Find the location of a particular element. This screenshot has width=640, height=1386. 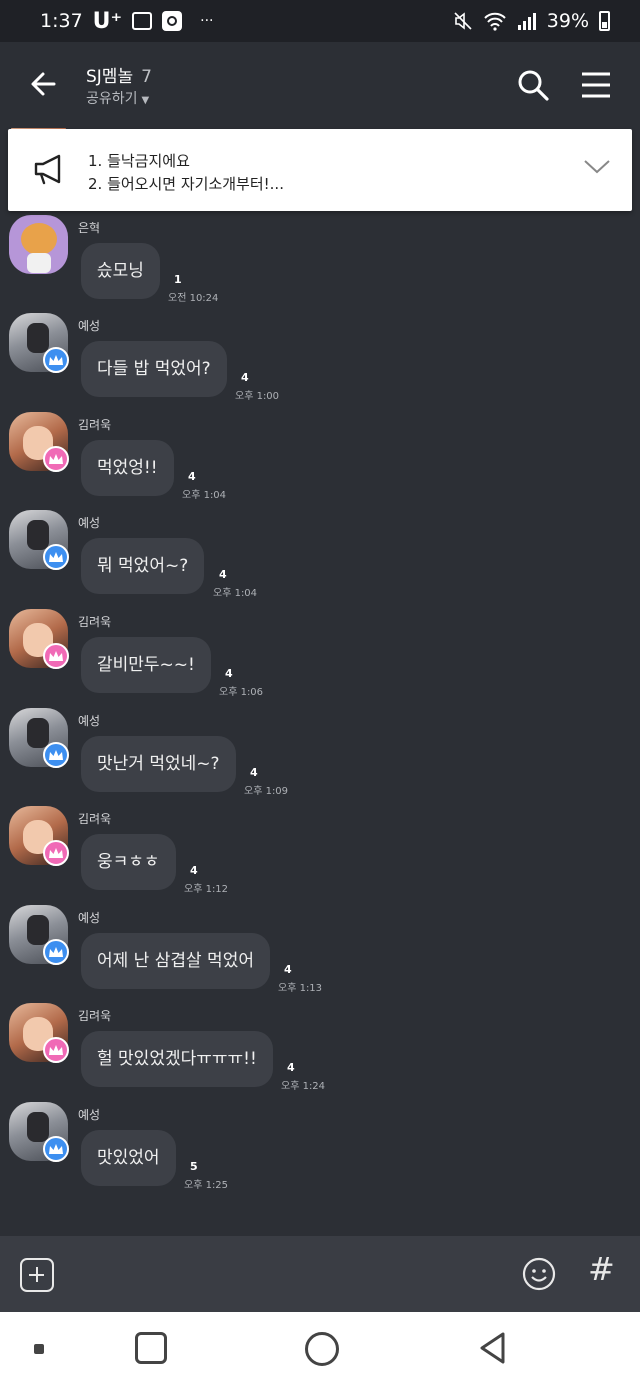

input-bar: # is located at coordinates (320, 1274).